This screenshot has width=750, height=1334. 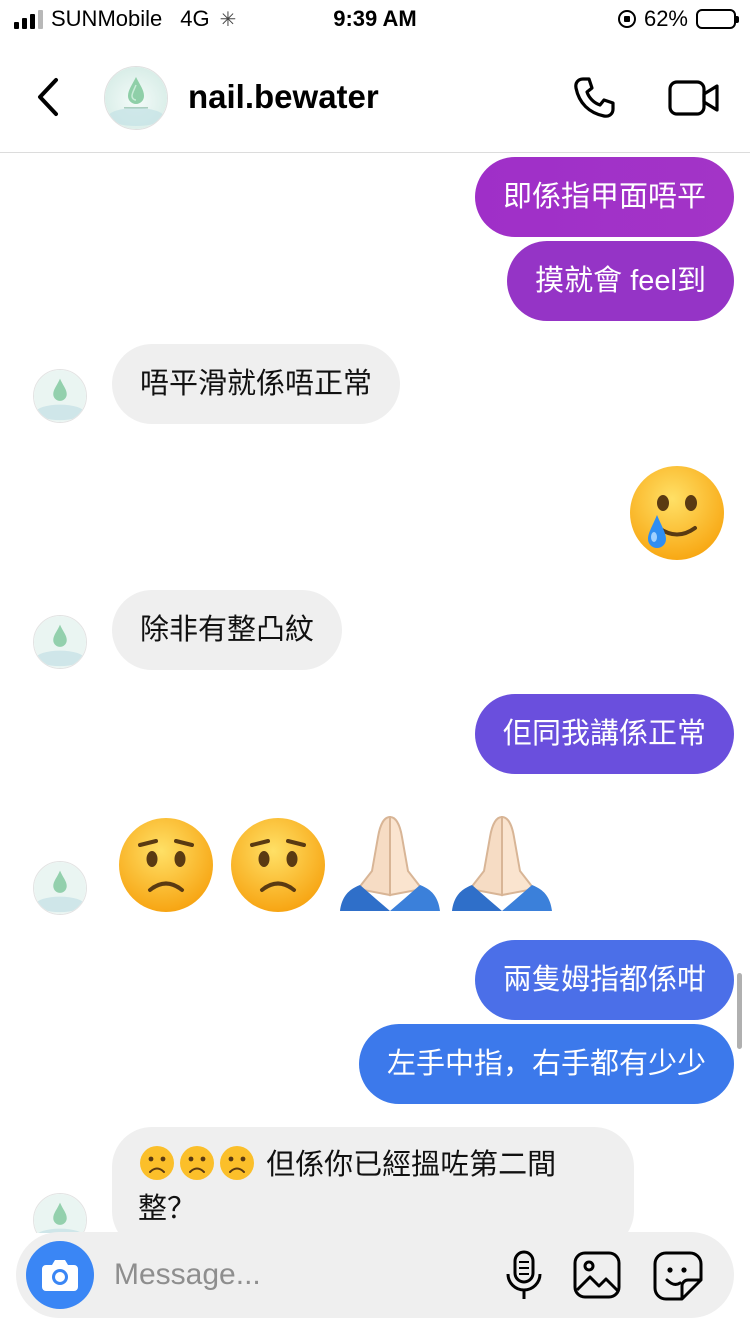 I want to click on status-right: 62%, so click(x=678, y=19).